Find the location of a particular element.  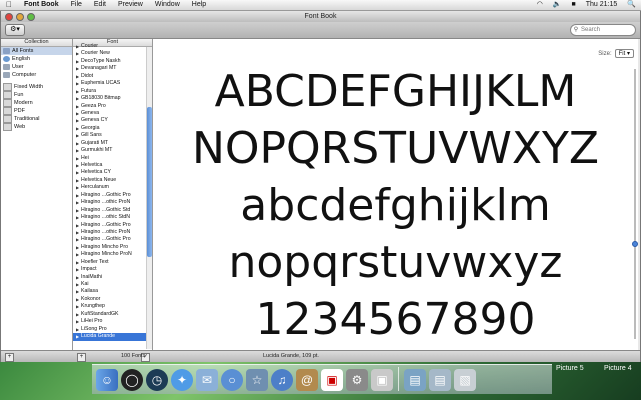

collection-group-label: Modern is located at coordinates (23, 103).